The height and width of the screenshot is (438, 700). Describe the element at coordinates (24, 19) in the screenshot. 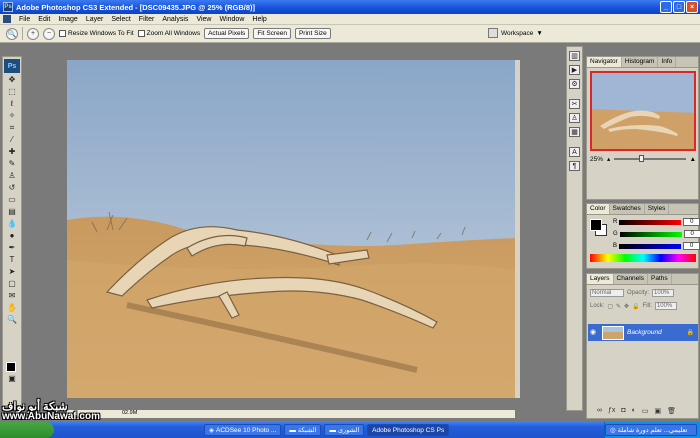

I see `menu-file: File` at that location.